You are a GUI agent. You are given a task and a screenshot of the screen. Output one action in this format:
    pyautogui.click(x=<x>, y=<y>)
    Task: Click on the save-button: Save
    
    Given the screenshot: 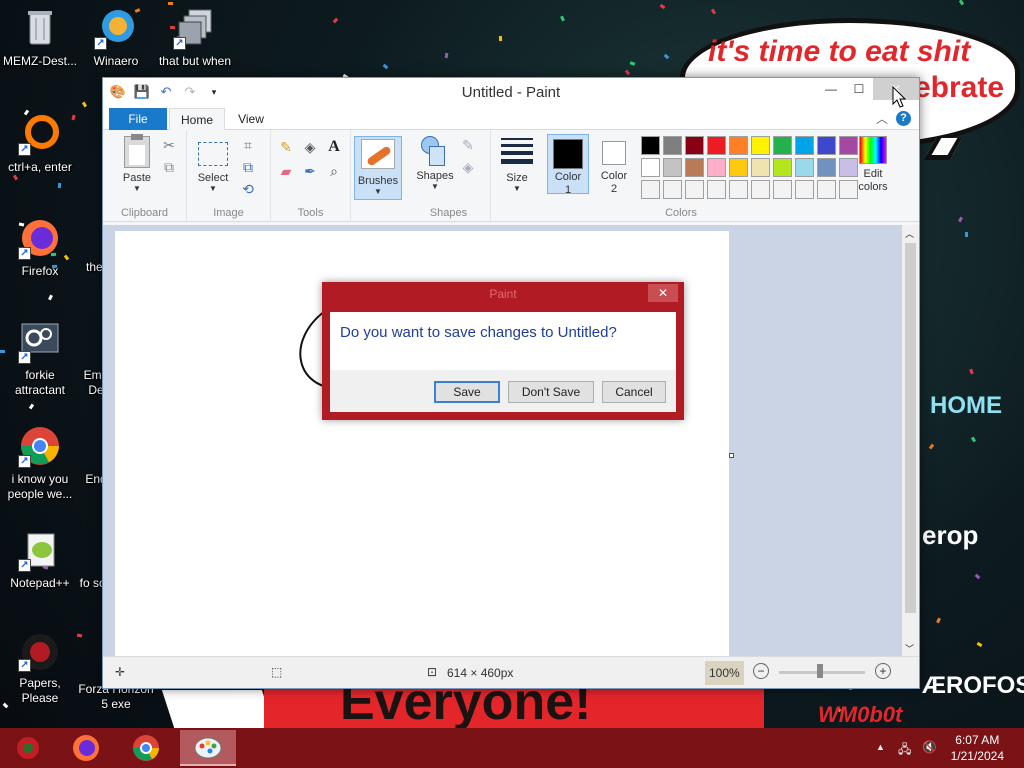 What is the action you would take?
    pyautogui.click(x=467, y=392)
    